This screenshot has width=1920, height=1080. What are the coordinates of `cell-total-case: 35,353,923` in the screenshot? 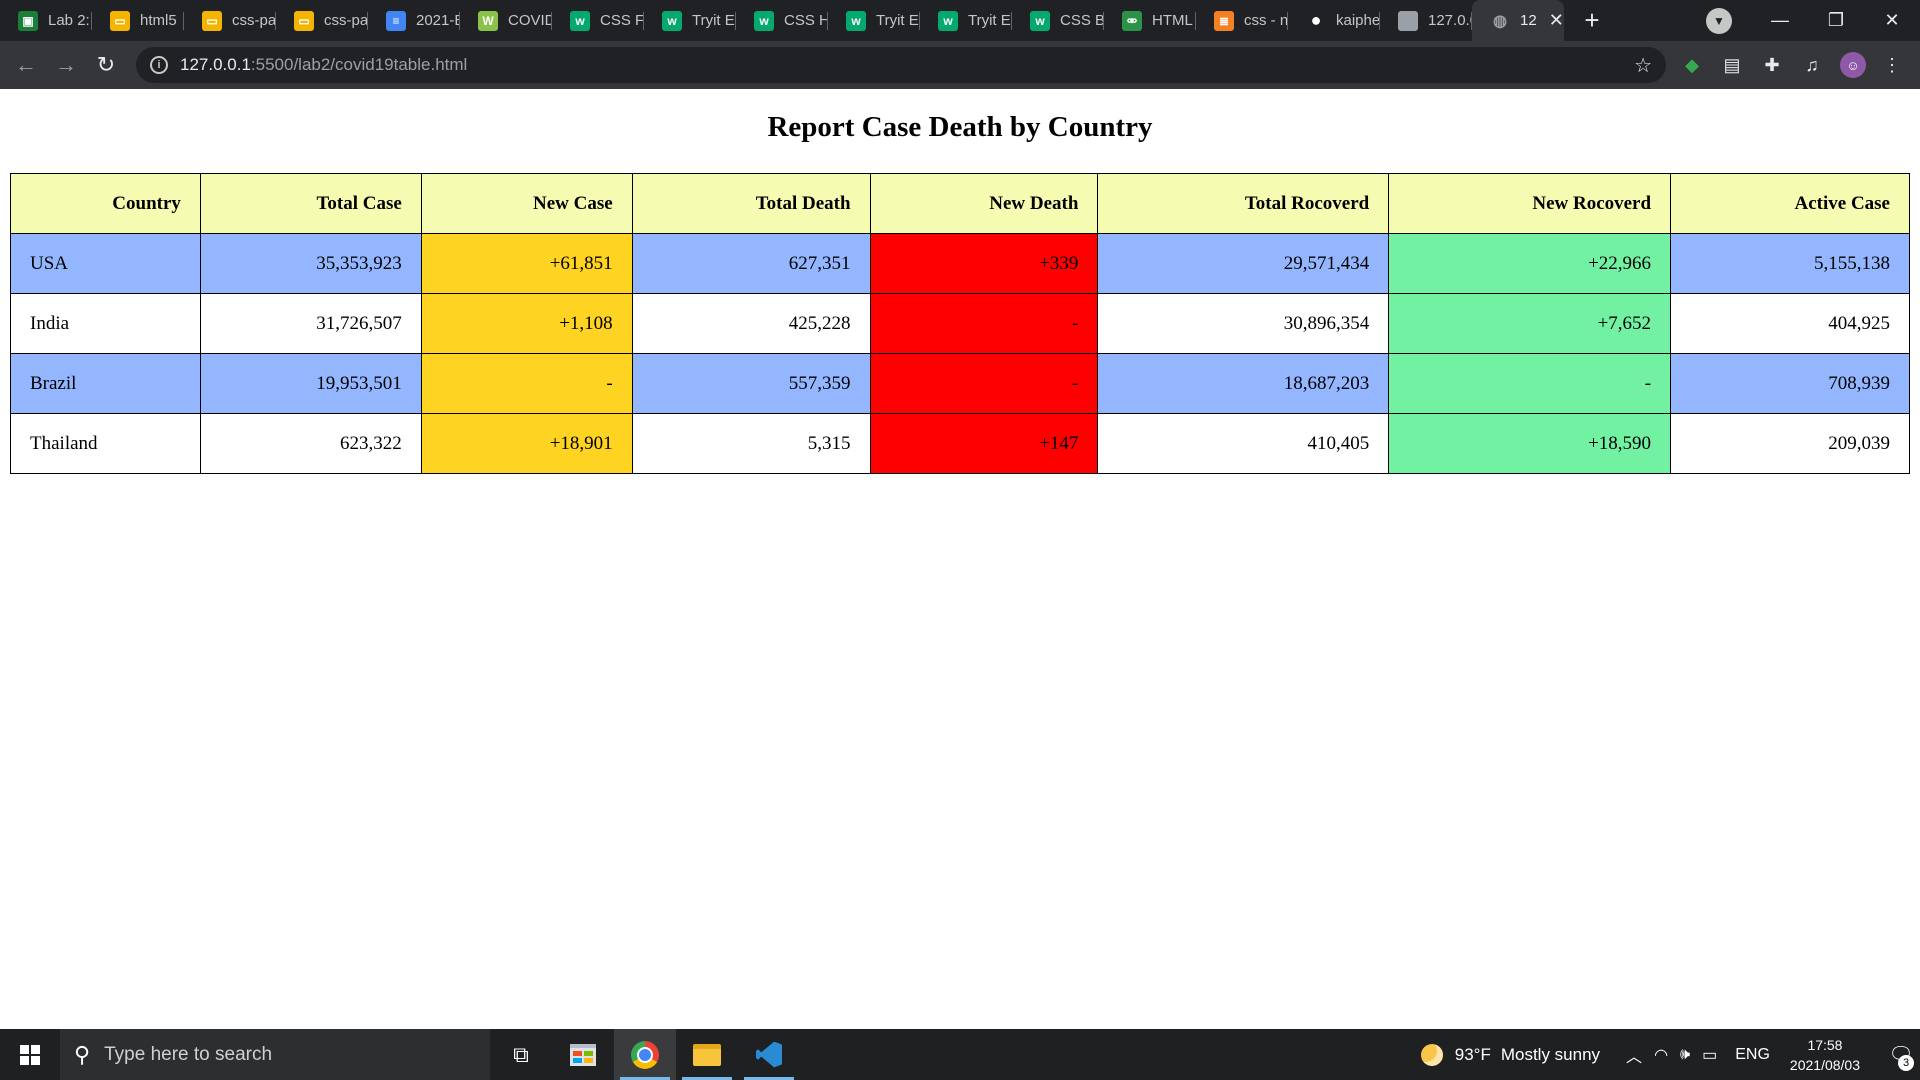 It's located at (310, 263).